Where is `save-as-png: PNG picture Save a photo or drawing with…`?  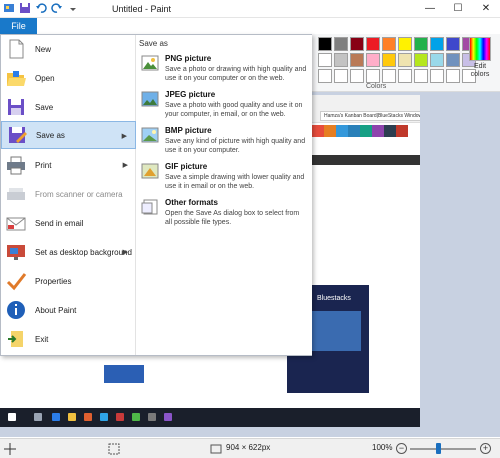 save-as-png: PNG picture Save a photo or drawing with… is located at coordinates (224, 72).